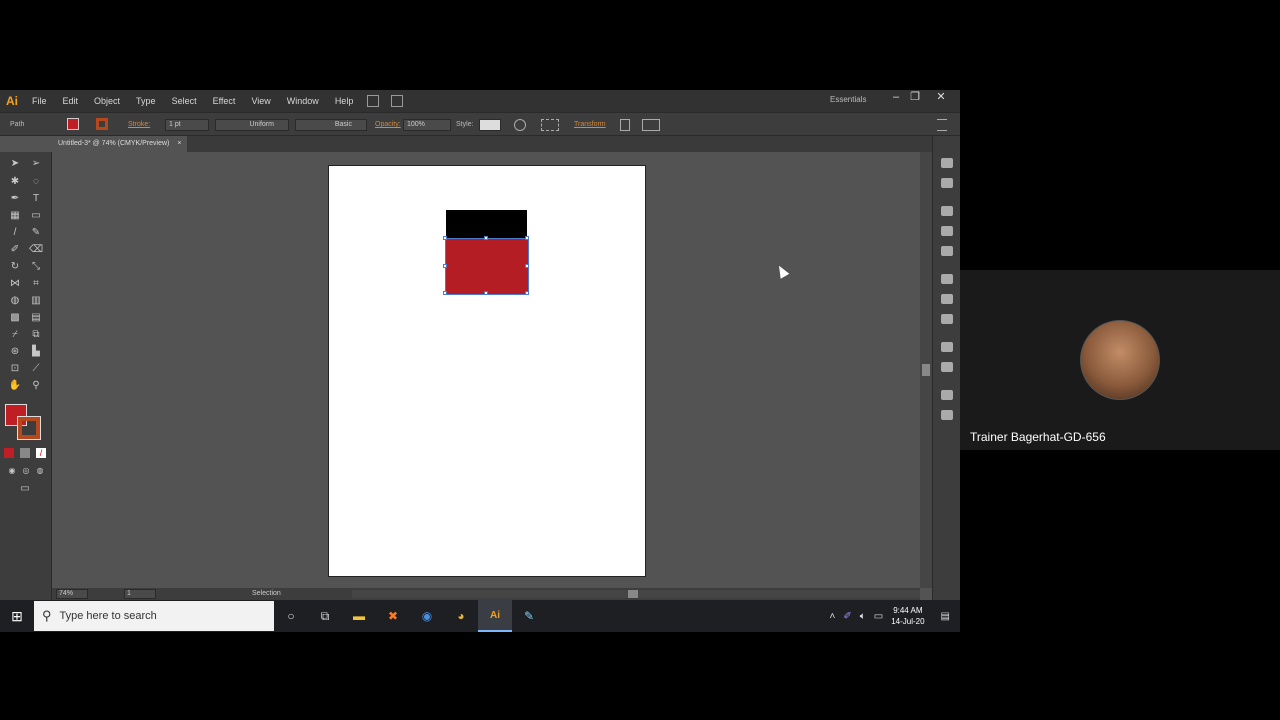  I want to click on scale-tool-icon: ⤡, so click(36, 267).